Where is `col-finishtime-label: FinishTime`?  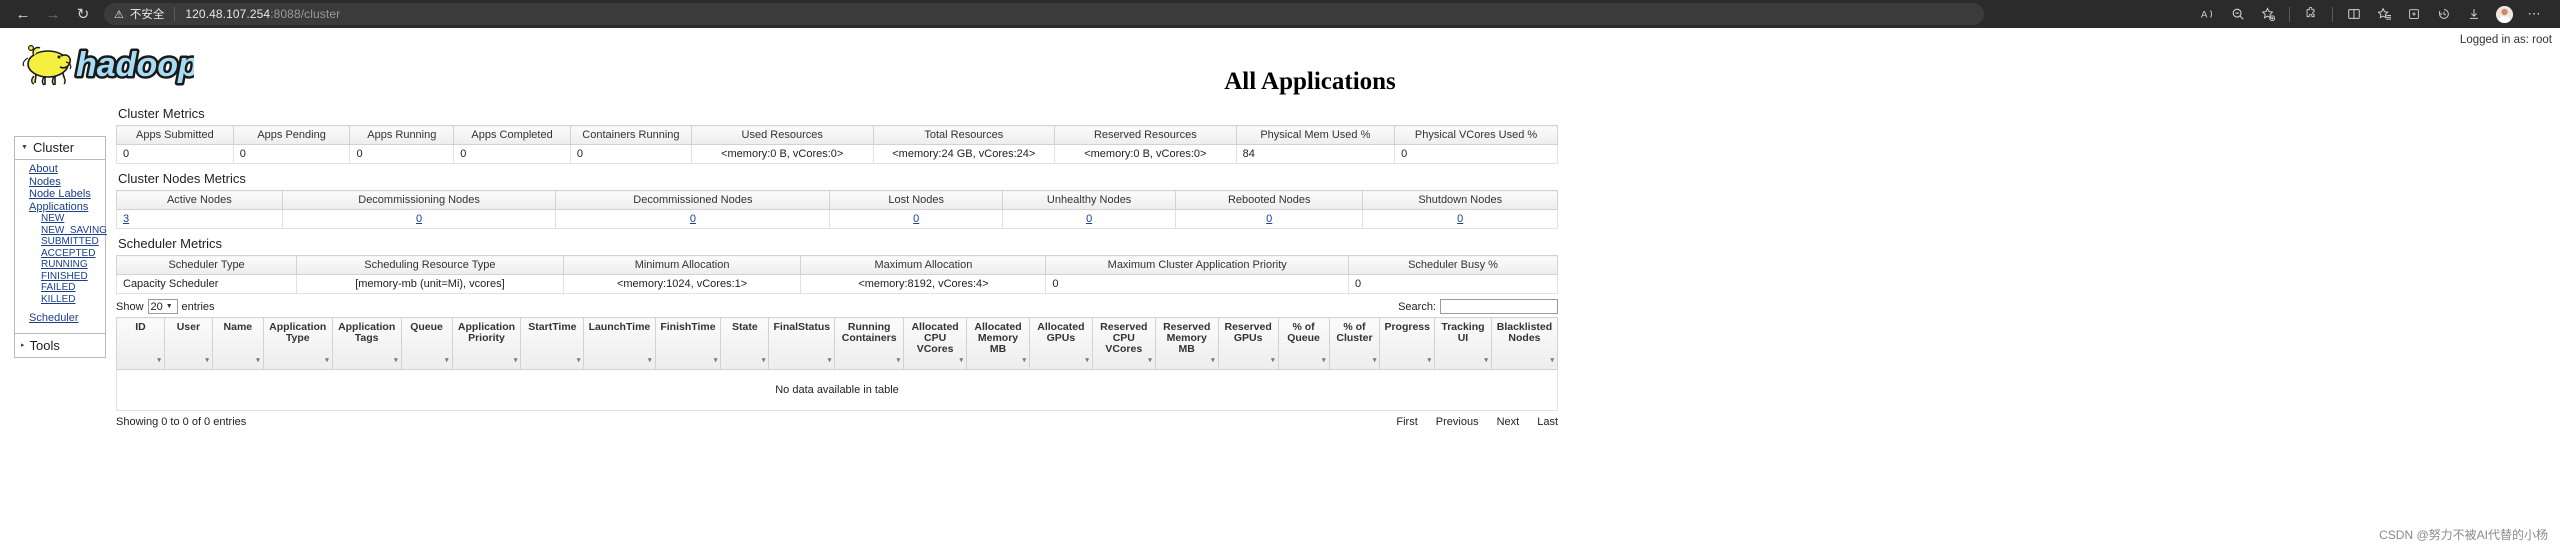 col-finishtime-label: FinishTime is located at coordinates (688, 327).